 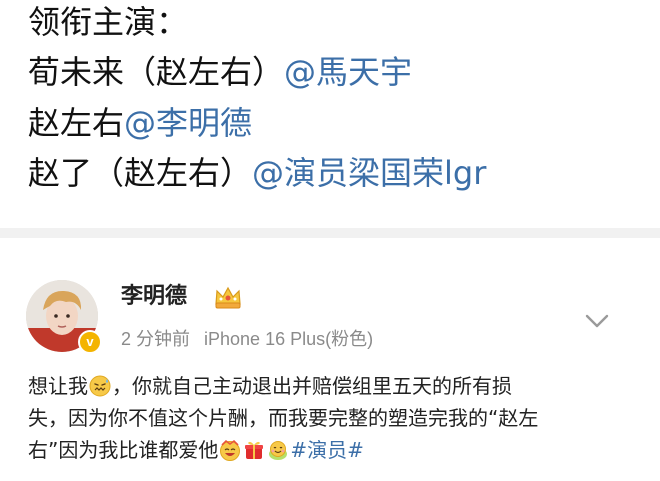 I want to click on section-divider, so click(x=330, y=233).